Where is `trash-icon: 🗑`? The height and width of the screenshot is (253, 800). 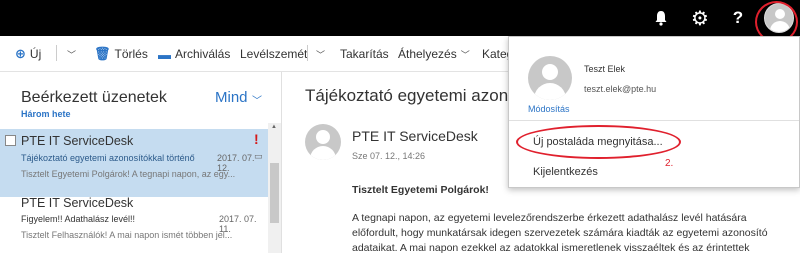 trash-icon: 🗑 is located at coordinates (102, 53).